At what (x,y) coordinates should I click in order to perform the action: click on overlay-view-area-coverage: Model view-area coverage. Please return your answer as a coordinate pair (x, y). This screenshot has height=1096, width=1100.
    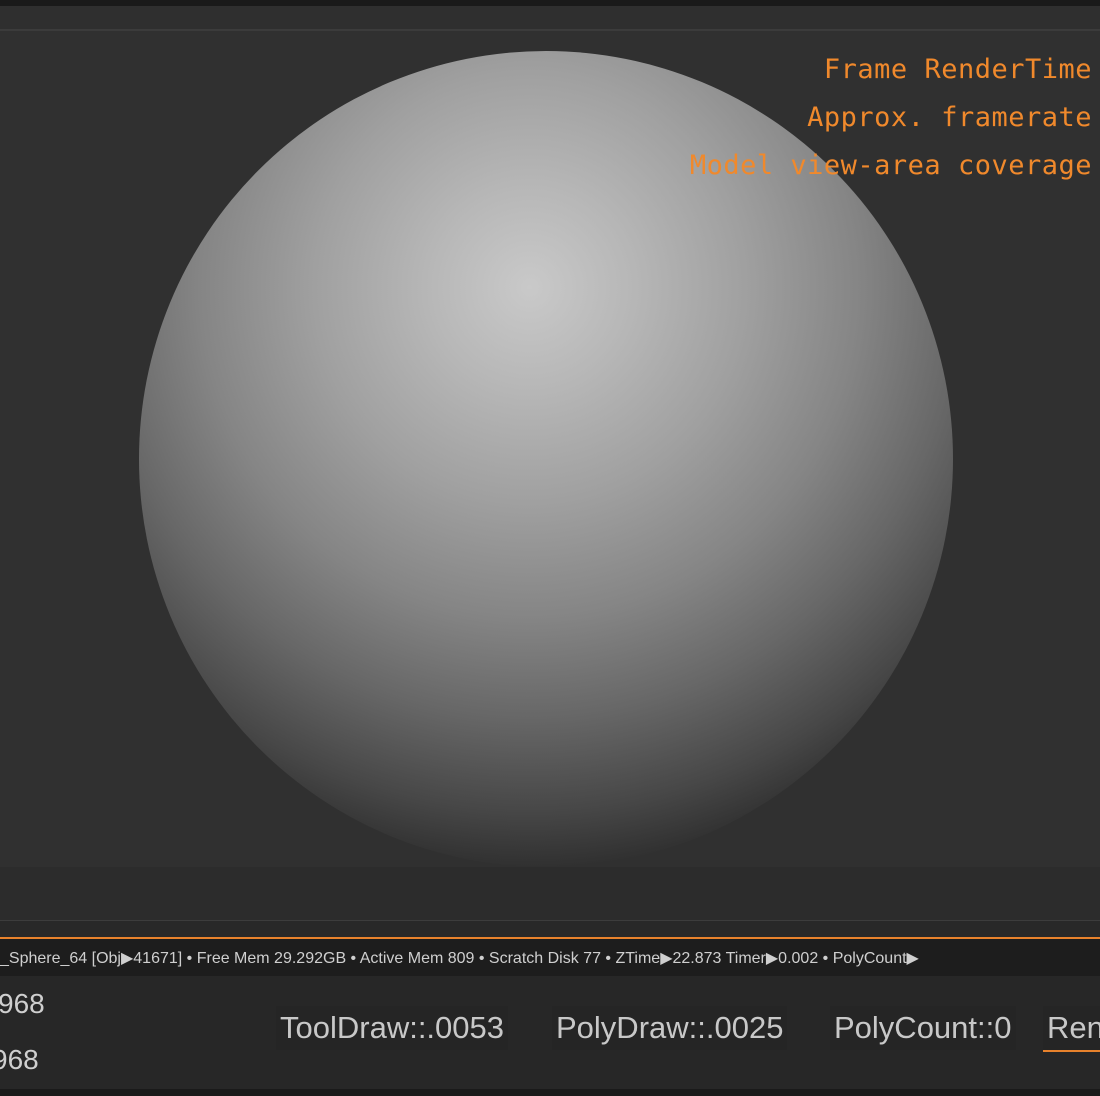
    Looking at the image, I should click on (890, 165).